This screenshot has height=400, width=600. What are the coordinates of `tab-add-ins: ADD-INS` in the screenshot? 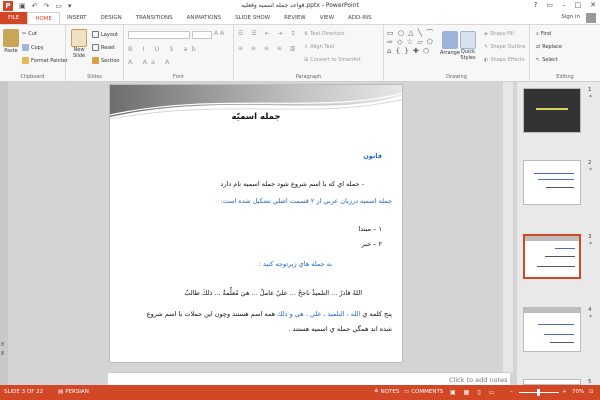 It's located at (359, 18).